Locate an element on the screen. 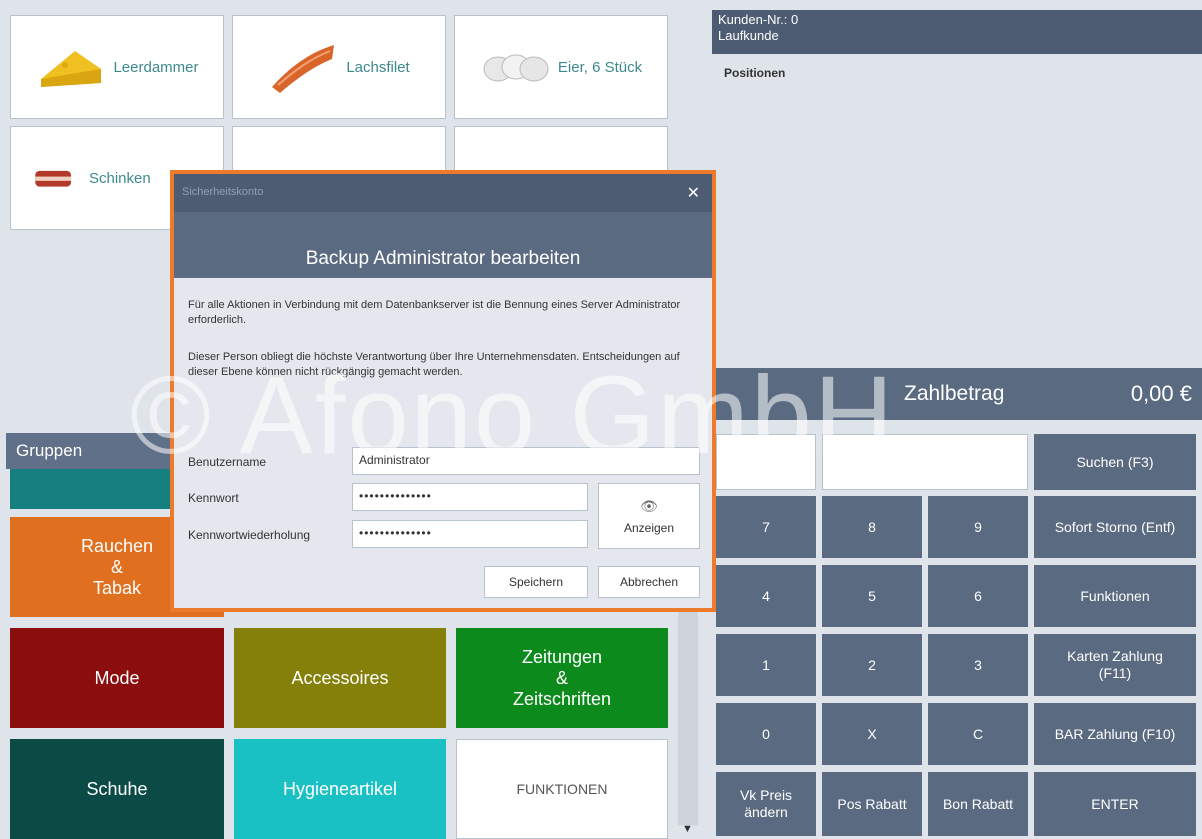 The width and height of the screenshot is (1202, 839). cheese-icon is located at coordinates (71, 69).